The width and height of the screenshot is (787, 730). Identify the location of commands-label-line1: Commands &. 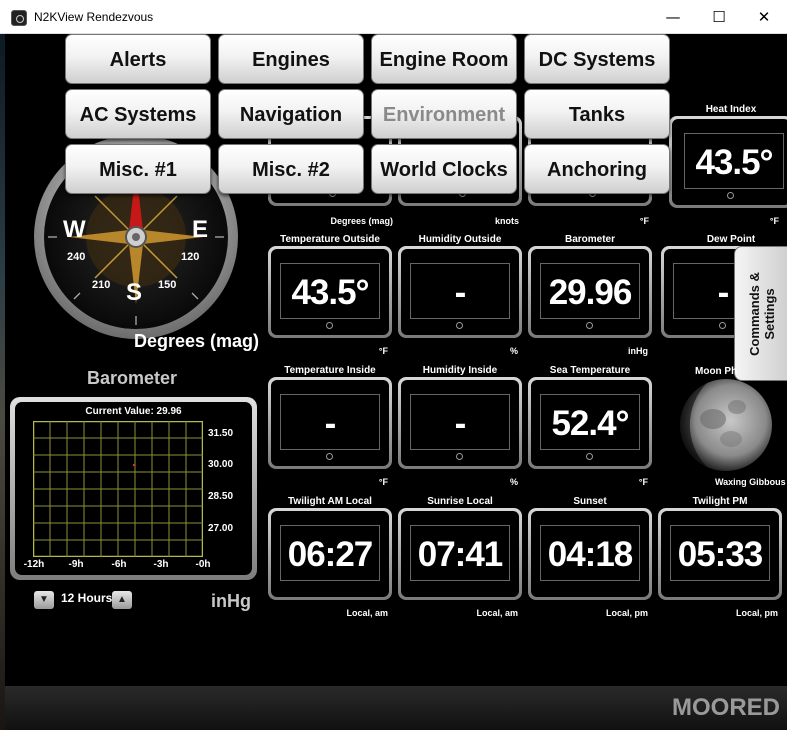
(754, 313).